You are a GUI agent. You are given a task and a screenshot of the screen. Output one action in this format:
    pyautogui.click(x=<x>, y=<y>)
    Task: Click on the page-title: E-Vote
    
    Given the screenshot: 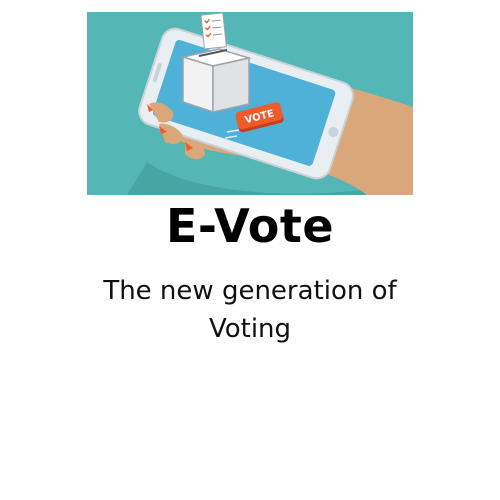 What is the action you would take?
    pyautogui.click(x=250, y=226)
    